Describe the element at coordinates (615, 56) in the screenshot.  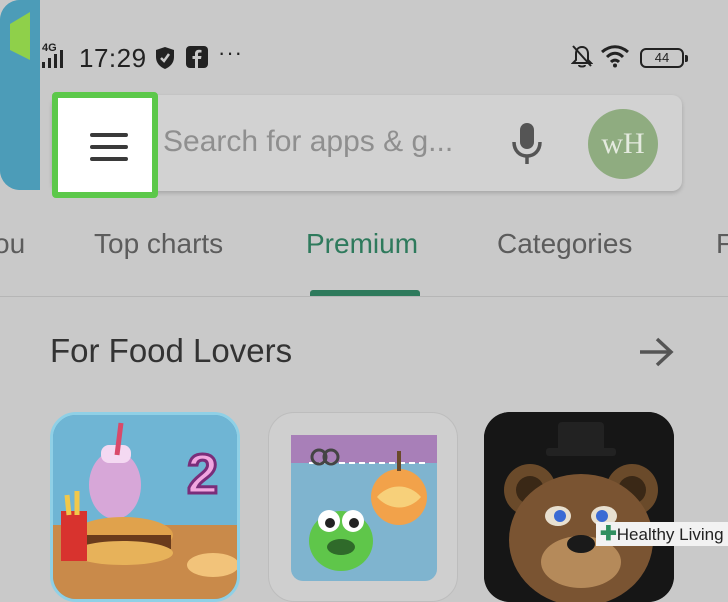
I see `wifi-icon` at that location.